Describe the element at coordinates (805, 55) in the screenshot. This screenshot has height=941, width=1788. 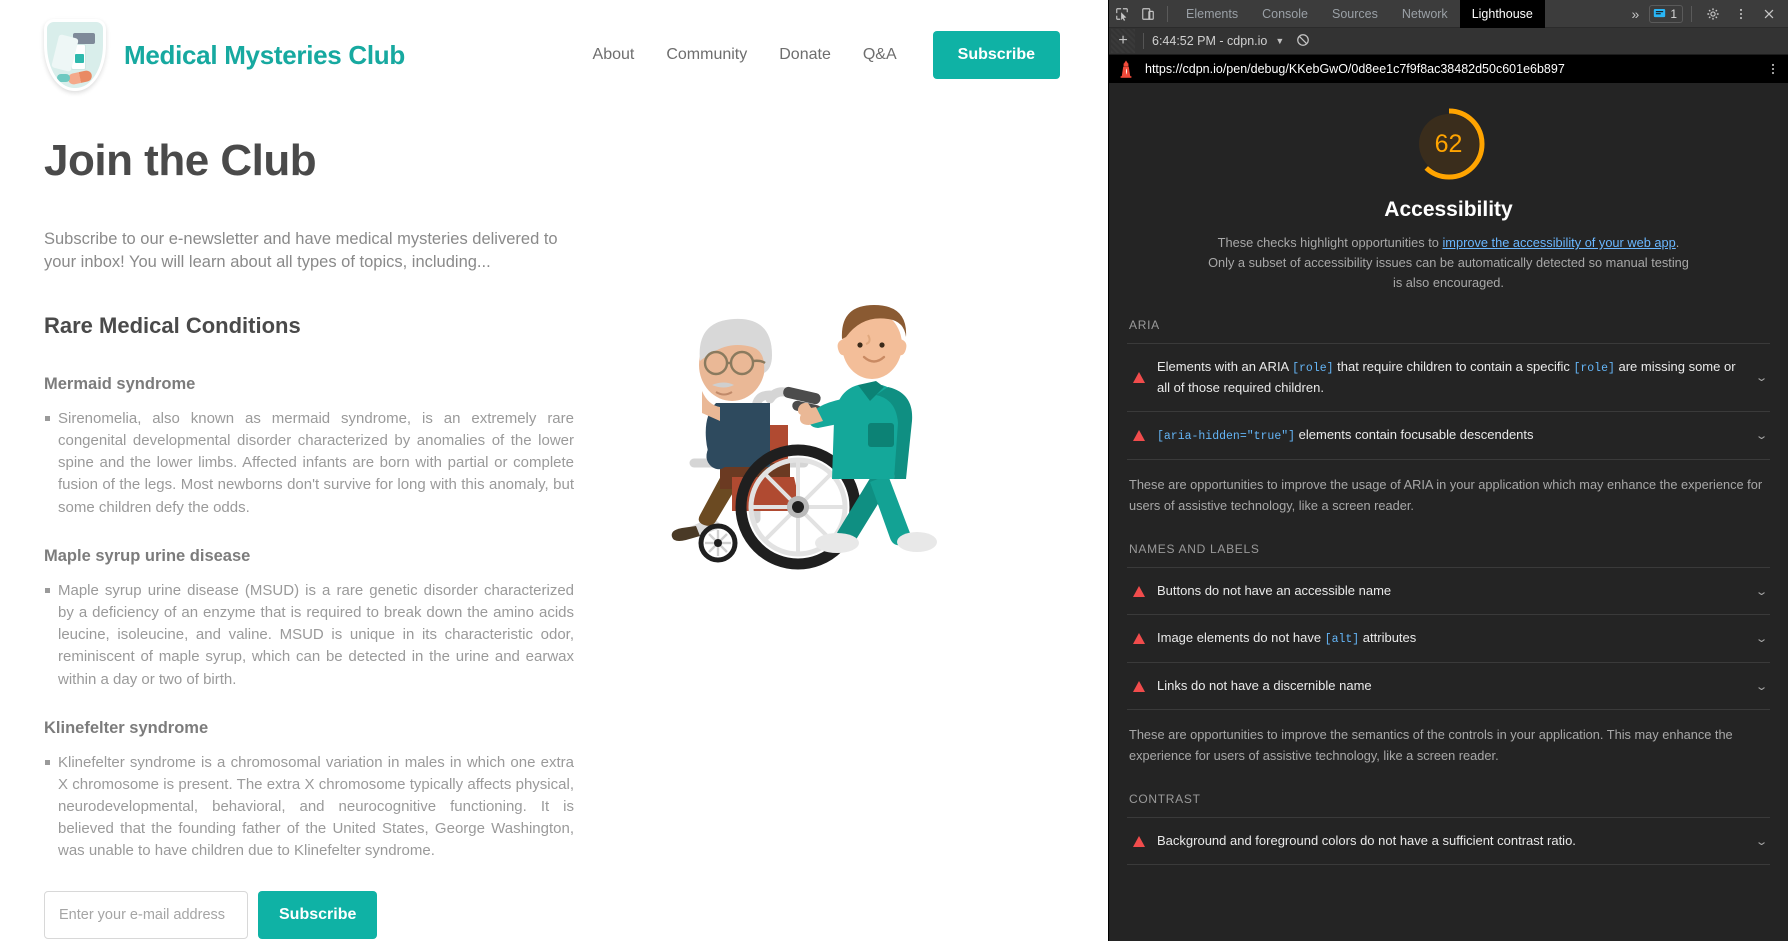
I see `nav-item-donate: Donate` at that location.